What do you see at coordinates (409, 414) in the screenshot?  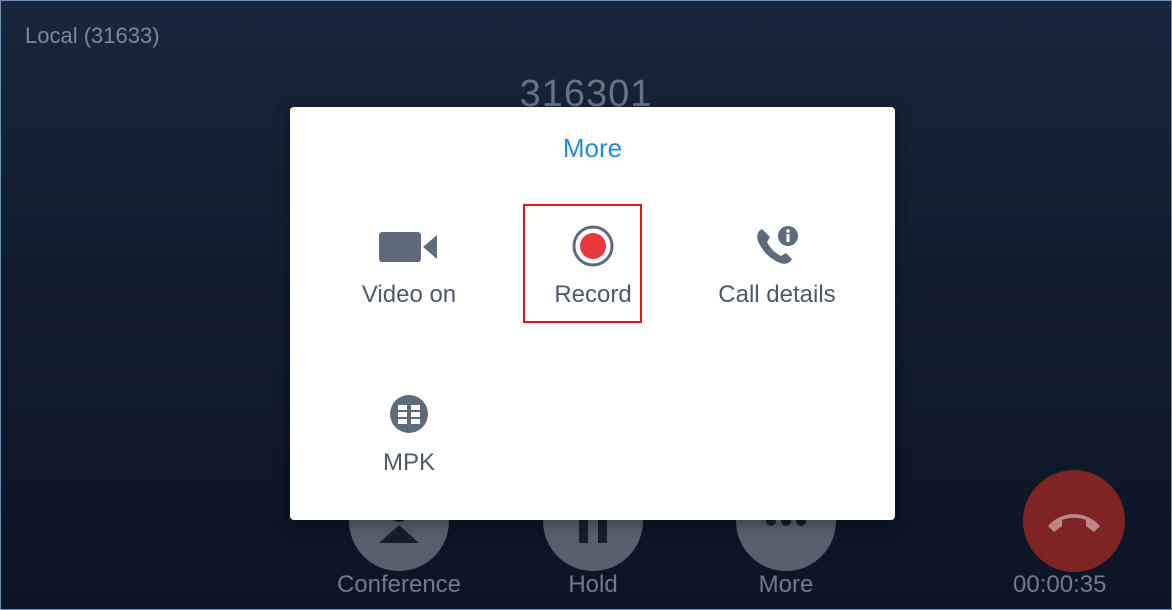 I see `mpk-grid-icon` at bounding box center [409, 414].